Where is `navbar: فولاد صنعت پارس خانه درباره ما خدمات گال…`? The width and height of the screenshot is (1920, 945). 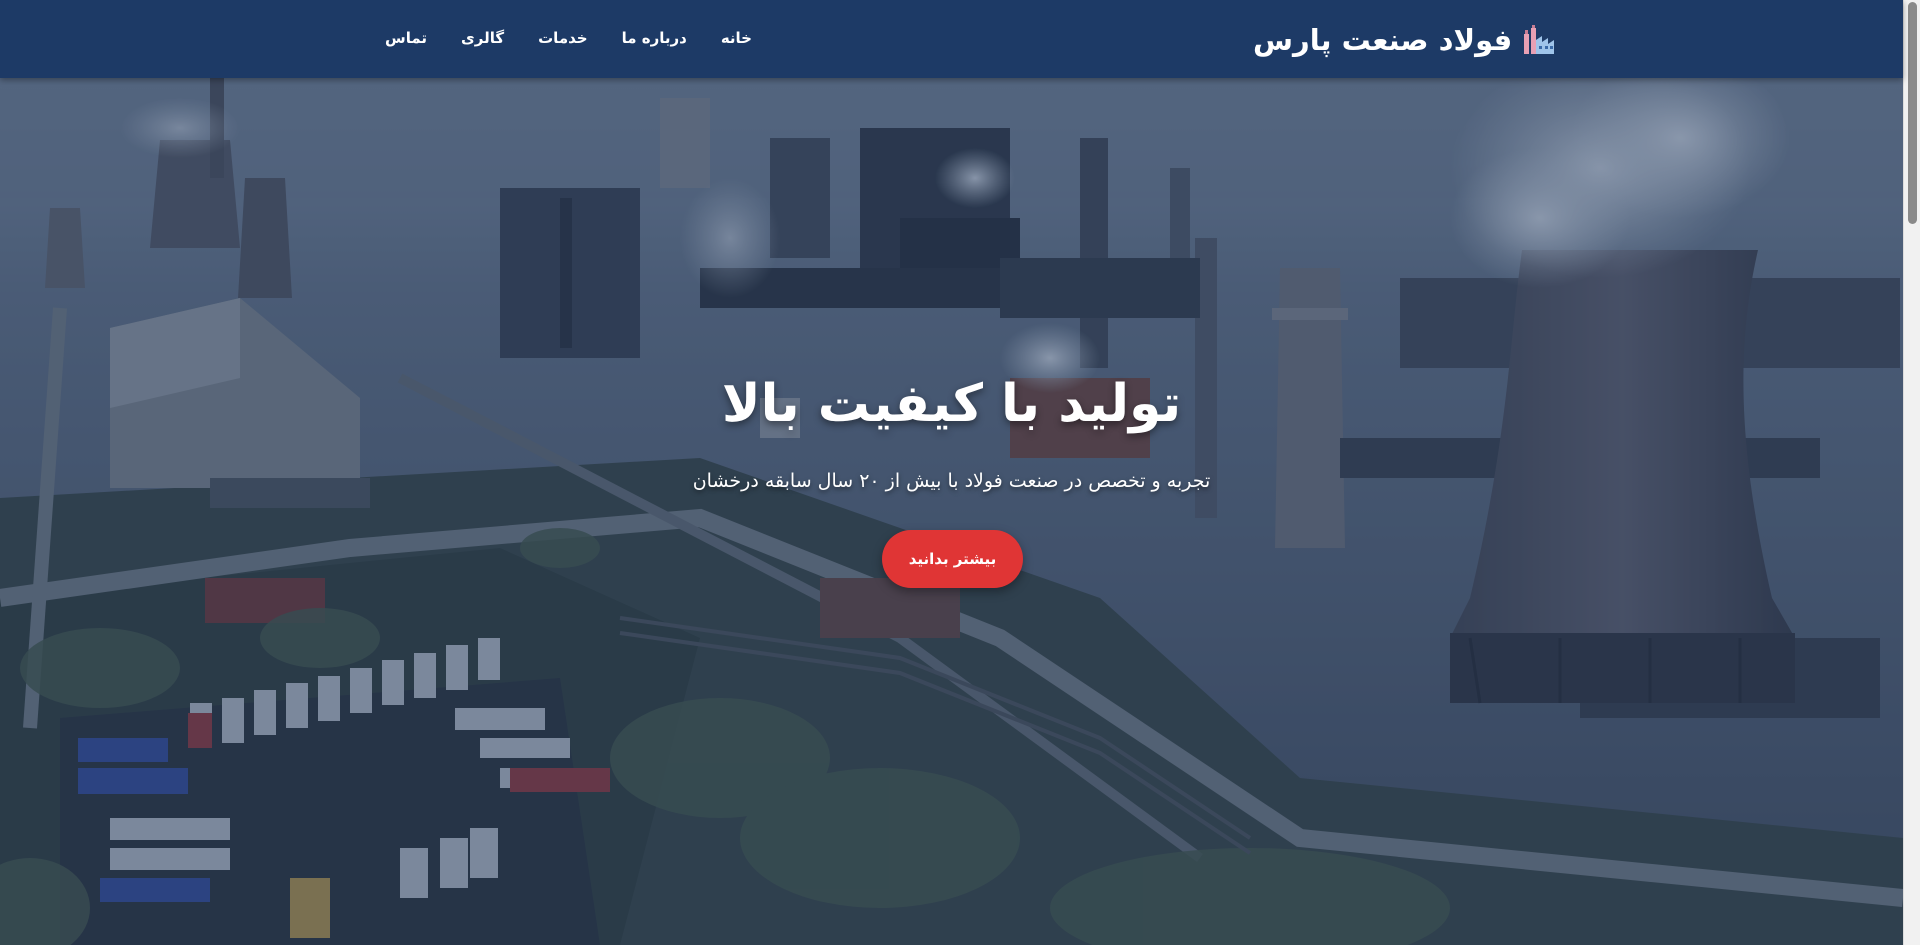 navbar: فولاد صنعت پارس خانه درباره ما خدمات گال… is located at coordinates (951, 39).